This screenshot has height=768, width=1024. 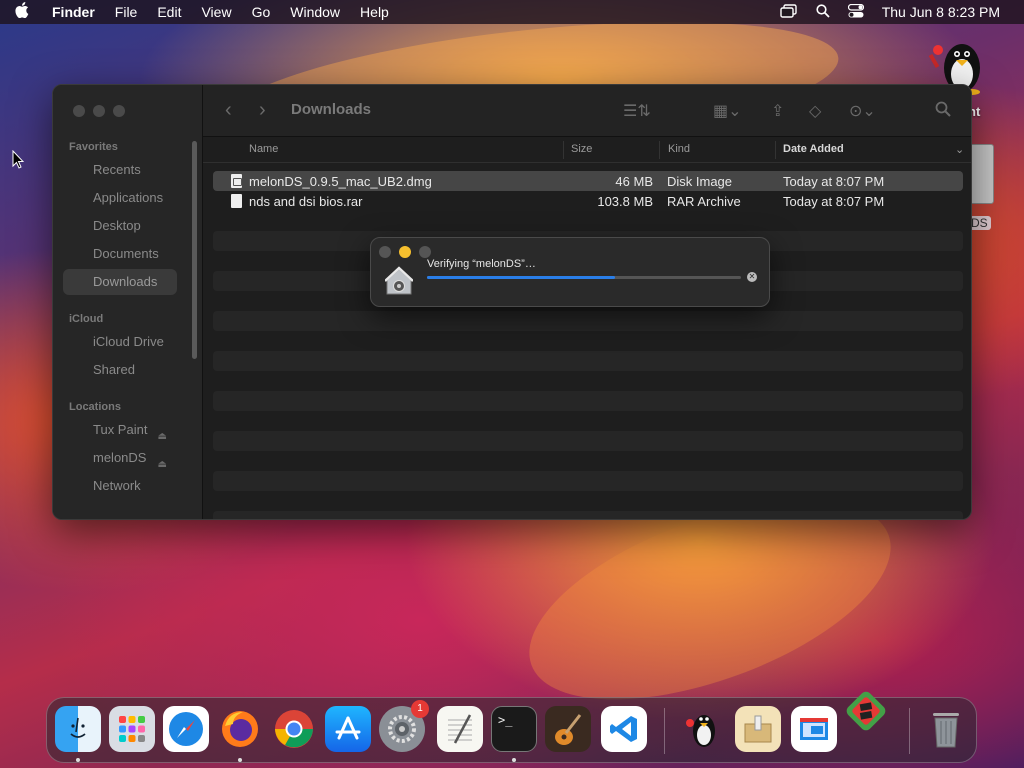 What do you see at coordinates (236, 181) in the screenshot?
I see `disk-image-icon` at bounding box center [236, 181].